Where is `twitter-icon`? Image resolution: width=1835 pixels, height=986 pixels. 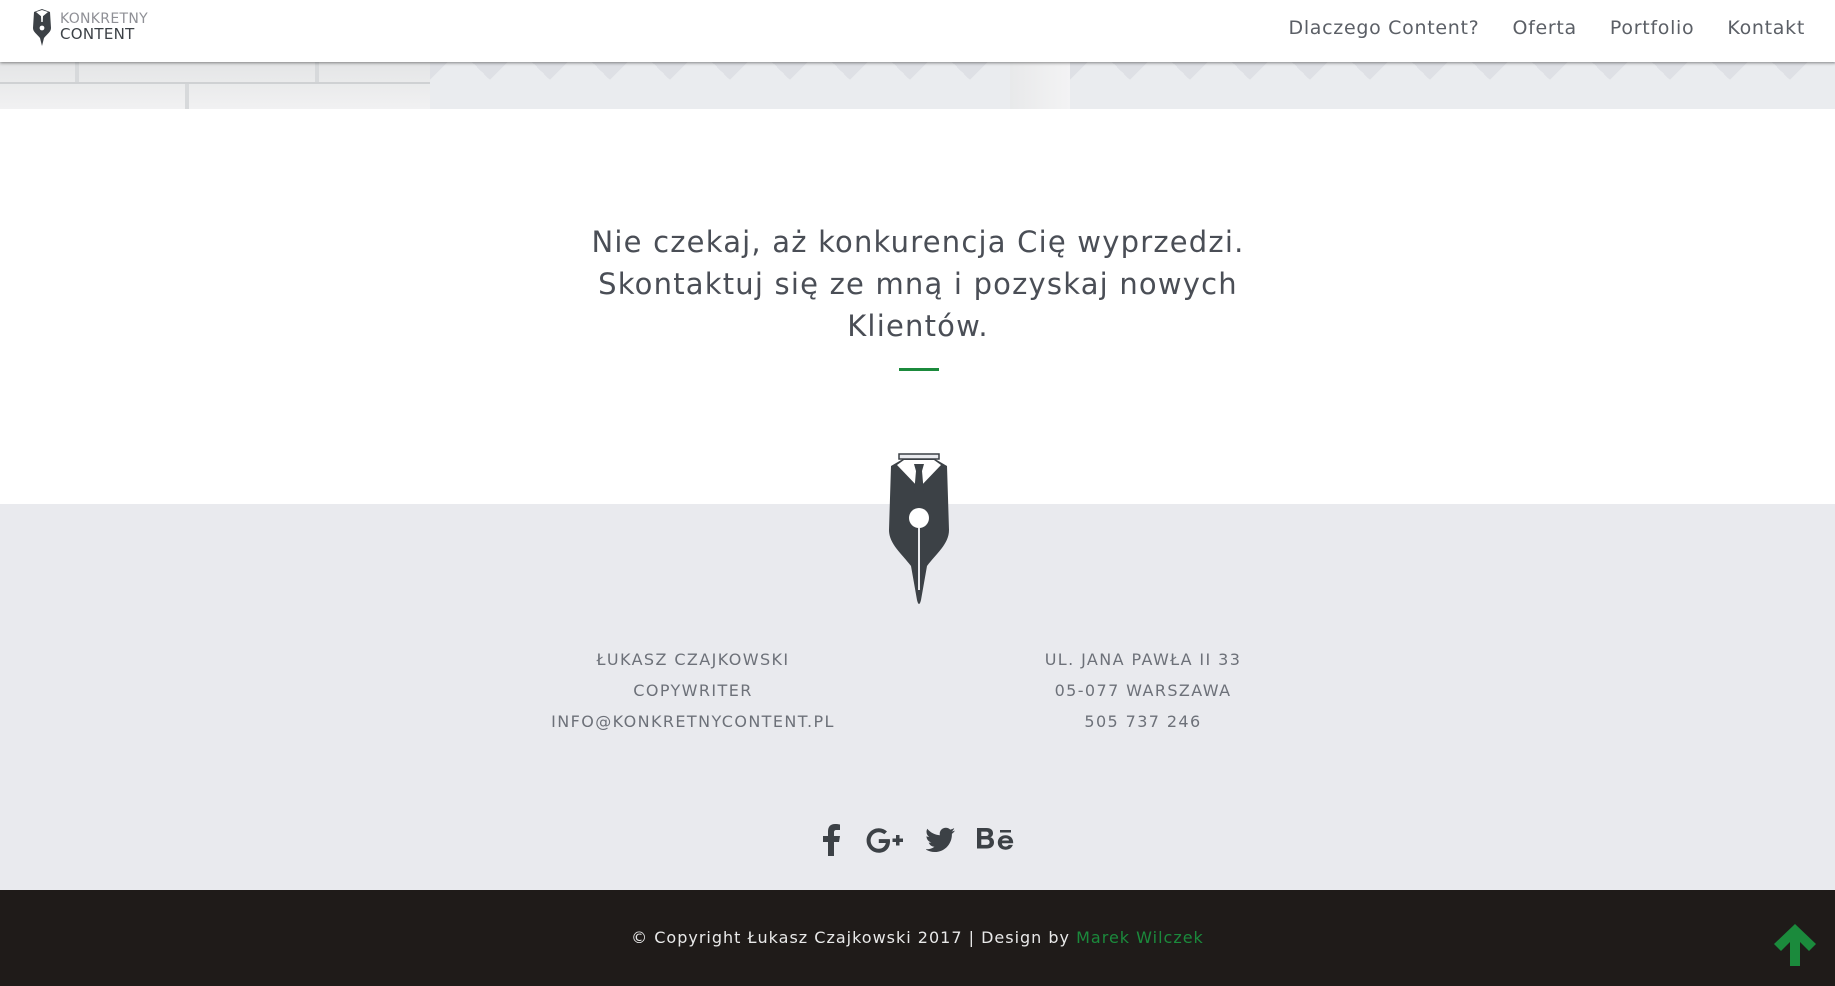 twitter-icon is located at coordinates (940, 839).